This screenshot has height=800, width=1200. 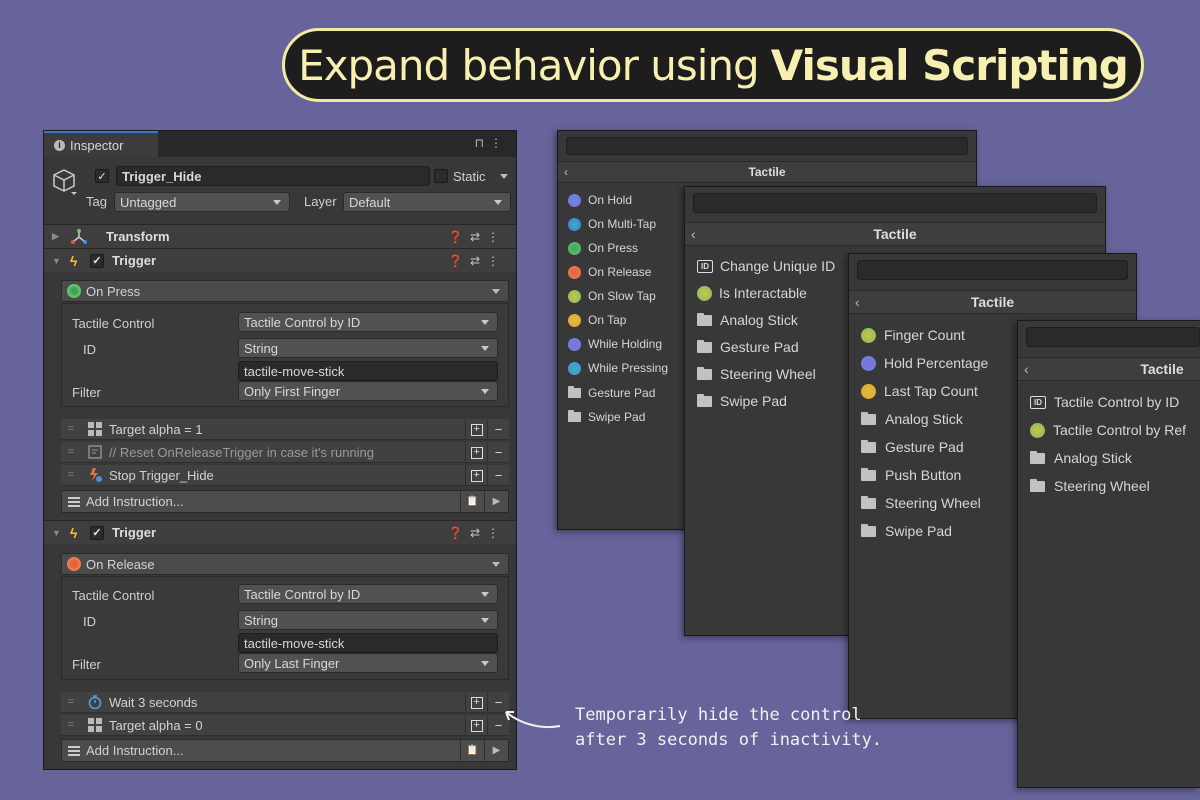 I want to click on active-checkbox: ✓, so click(x=102, y=176).